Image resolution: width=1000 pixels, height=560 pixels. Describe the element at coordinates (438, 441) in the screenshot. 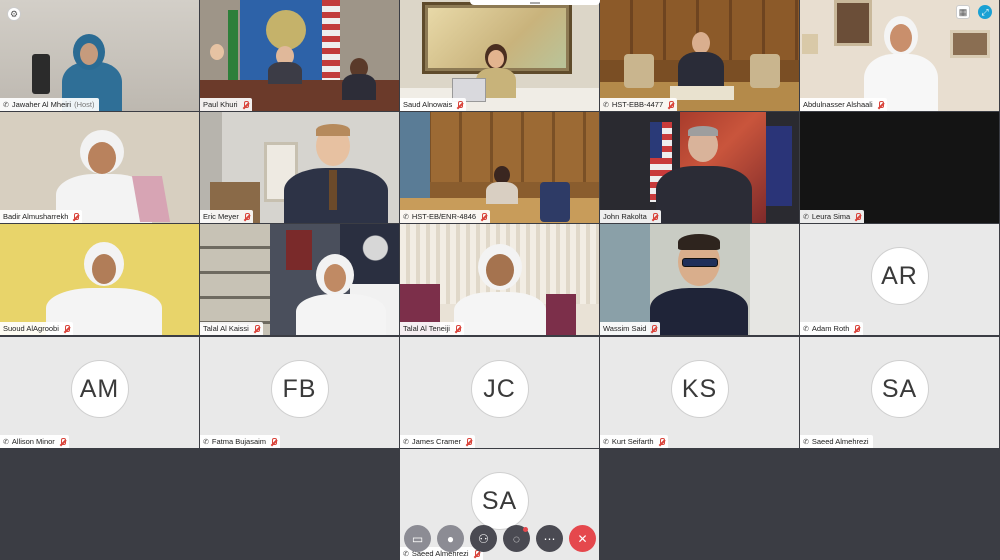

I see `participant-name-tag: ✆ James Cramer` at that location.